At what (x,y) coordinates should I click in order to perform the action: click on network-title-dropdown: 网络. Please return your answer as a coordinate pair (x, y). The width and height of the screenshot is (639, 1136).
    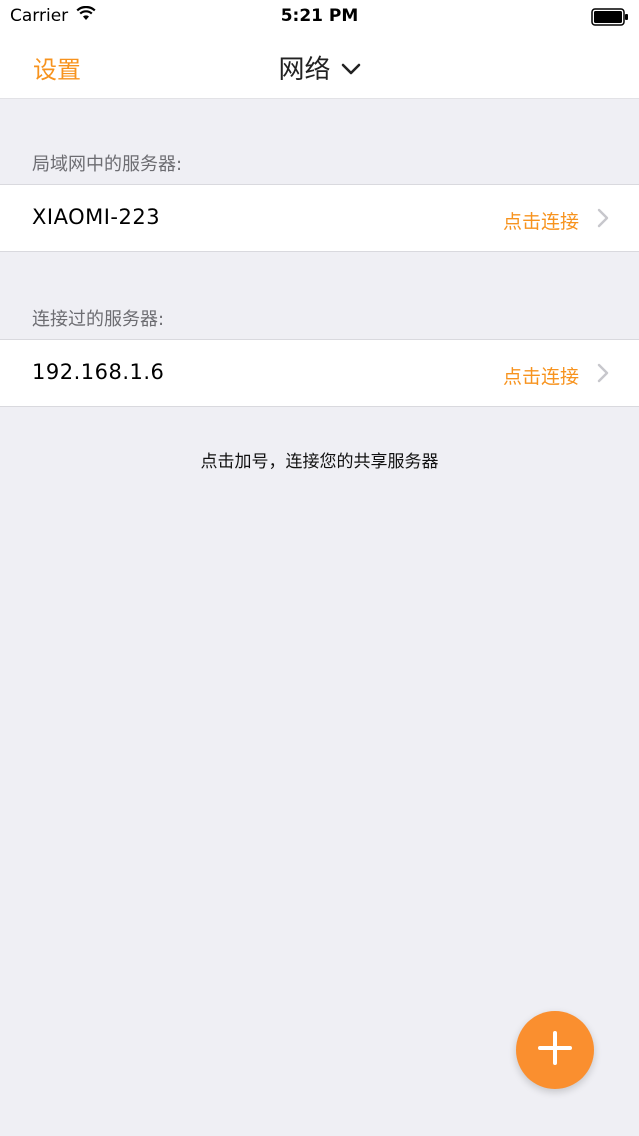
    Looking at the image, I should click on (319, 67).